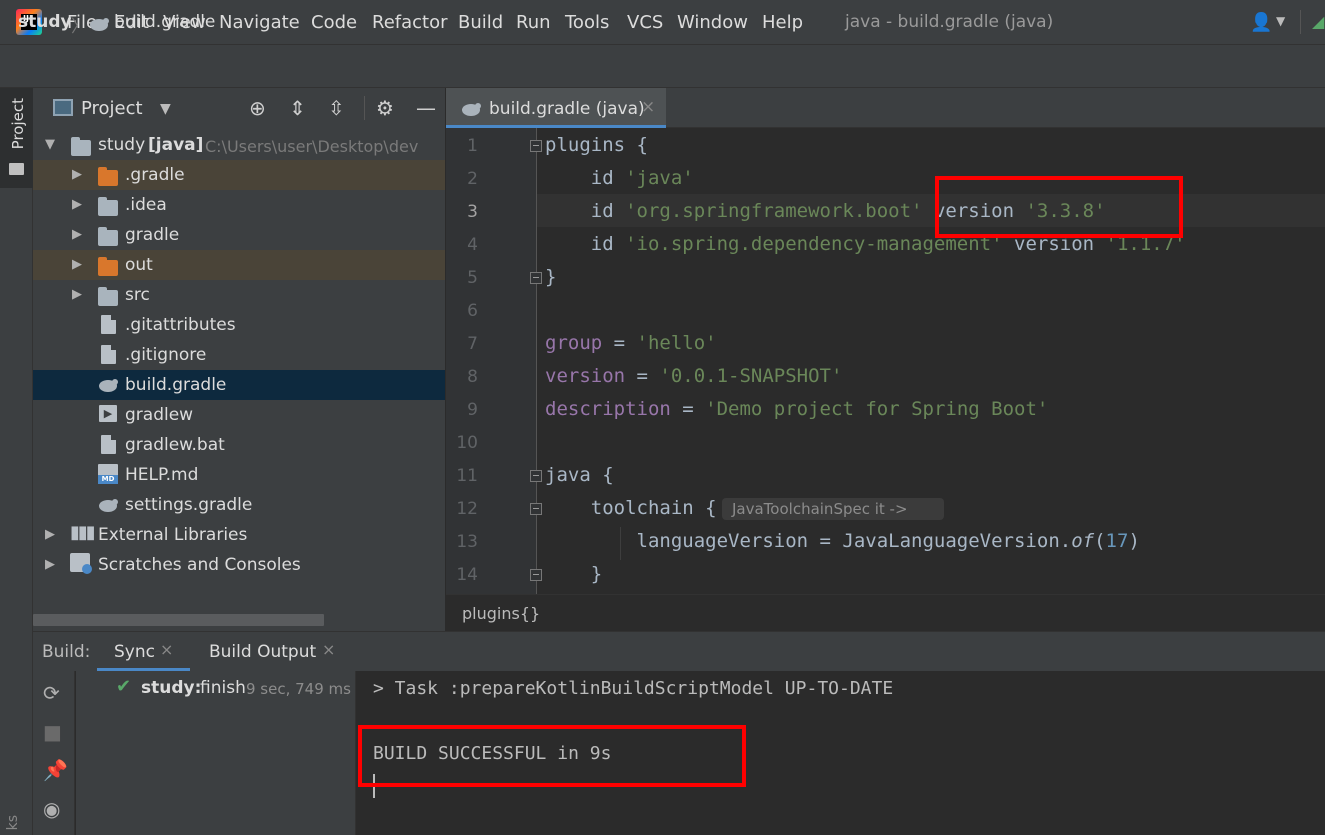 This screenshot has width=1325, height=835. What do you see at coordinates (239, 355) in the screenshot?
I see `tree-item-gitignore` at bounding box center [239, 355].